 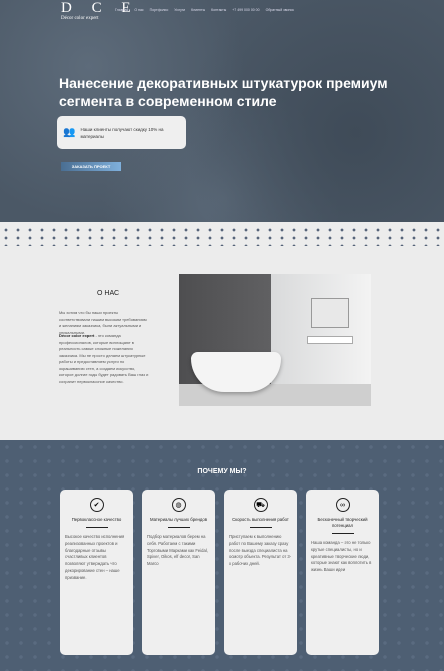 What do you see at coordinates (342, 505) in the screenshot?
I see `infinity-icon: ∞` at bounding box center [342, 505].